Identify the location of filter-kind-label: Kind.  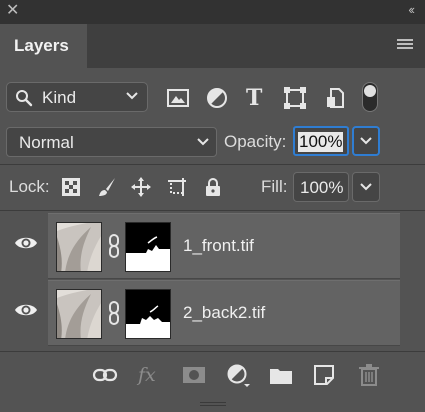
(59, 97).